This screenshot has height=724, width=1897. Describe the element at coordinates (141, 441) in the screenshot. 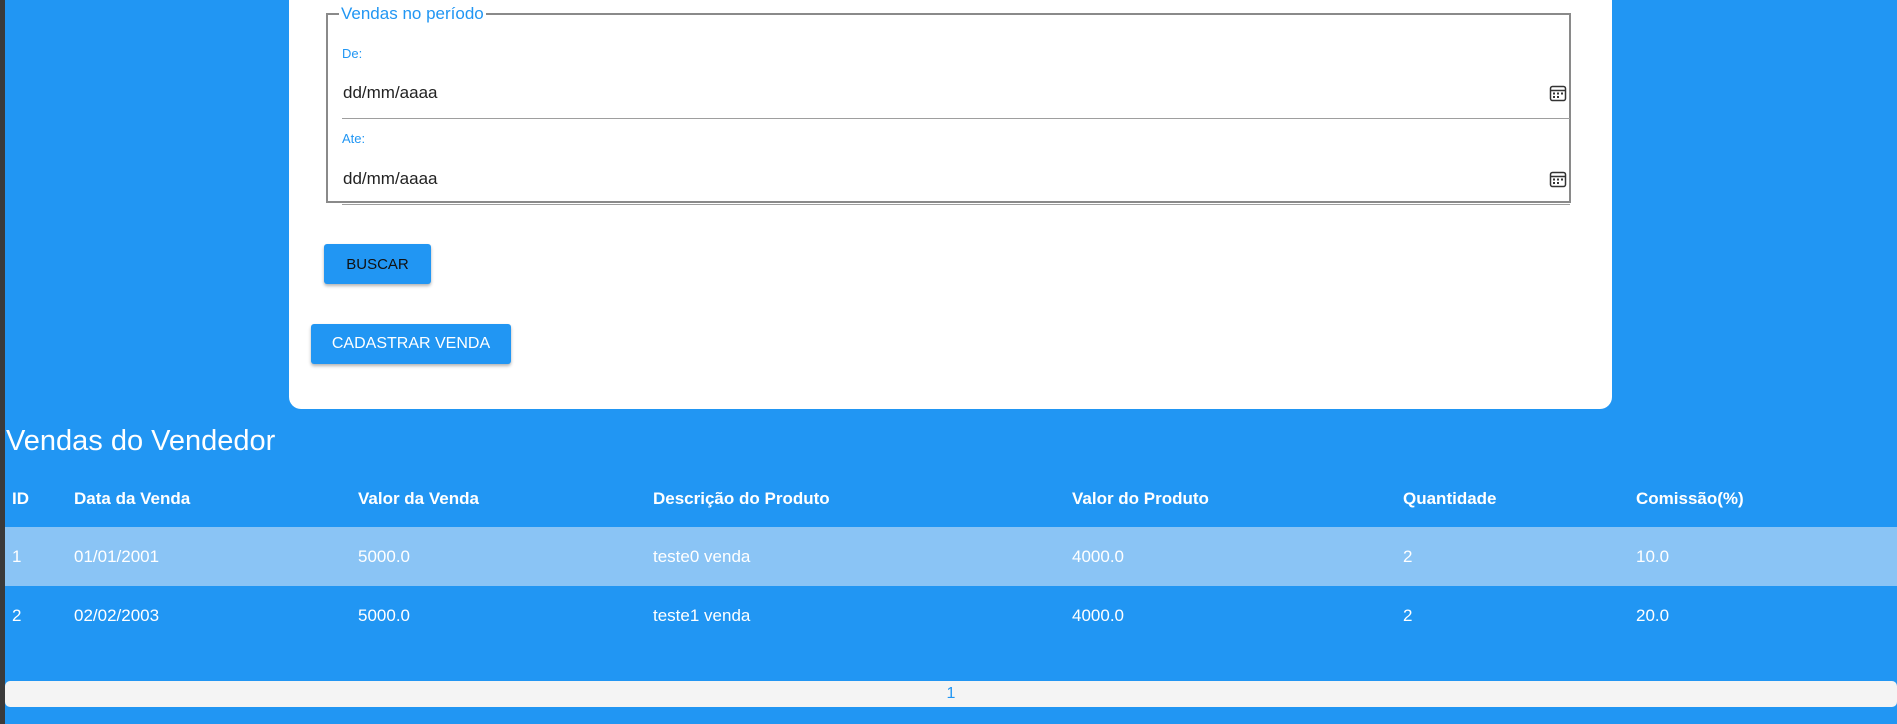

I see `sales-title: Vendas do Vendedor` at that location.